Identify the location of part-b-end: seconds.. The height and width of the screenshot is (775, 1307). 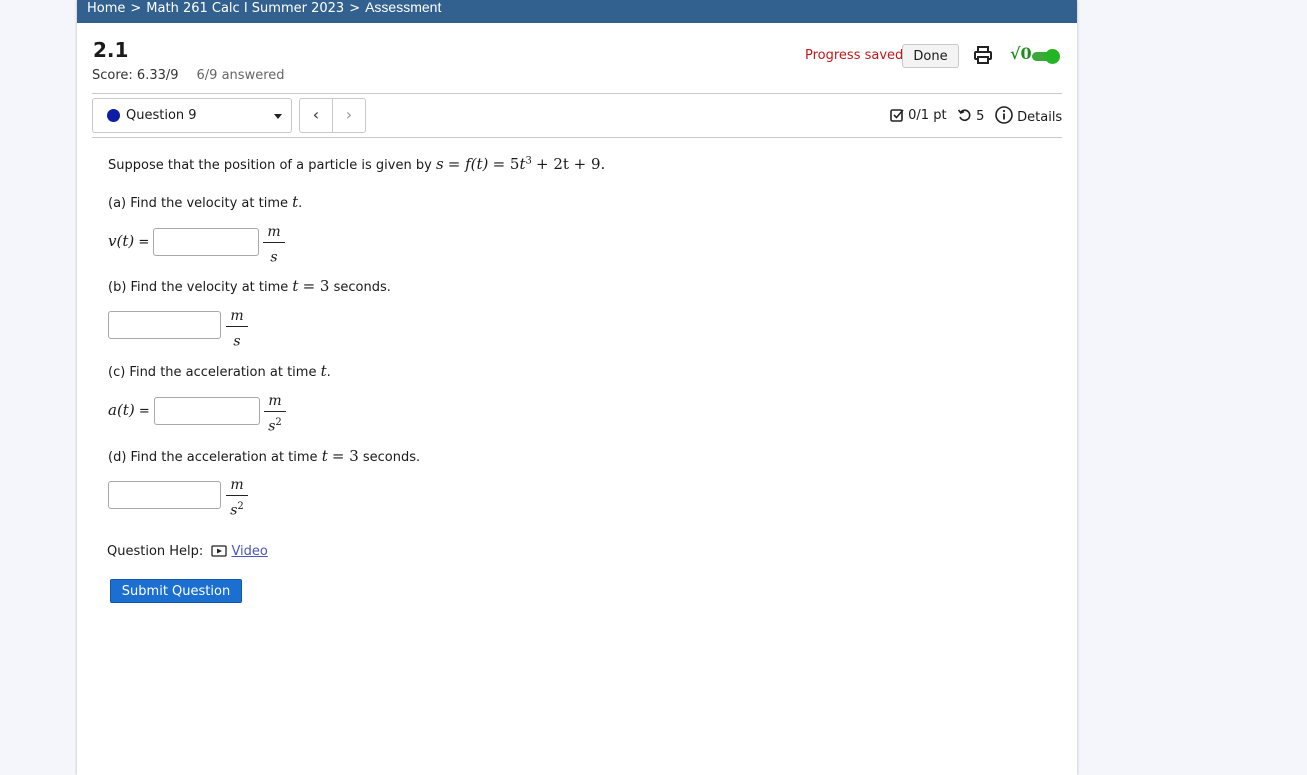
(362, 287).